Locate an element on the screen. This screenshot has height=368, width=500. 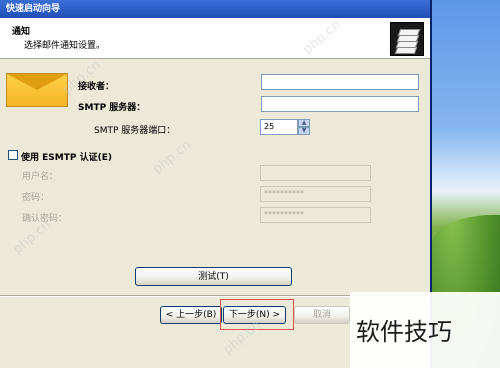
confirm-password-label: 确认密码： is located at coordinates (45, 219).